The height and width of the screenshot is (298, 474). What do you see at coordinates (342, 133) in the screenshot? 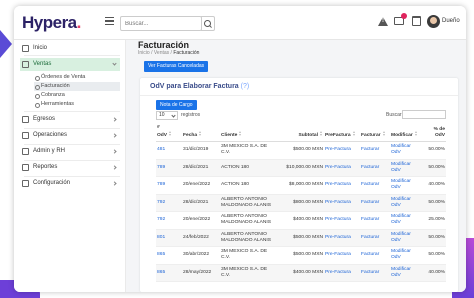
I see `col-header-prefactura: PreFactura` at bounding box center [342, 133].